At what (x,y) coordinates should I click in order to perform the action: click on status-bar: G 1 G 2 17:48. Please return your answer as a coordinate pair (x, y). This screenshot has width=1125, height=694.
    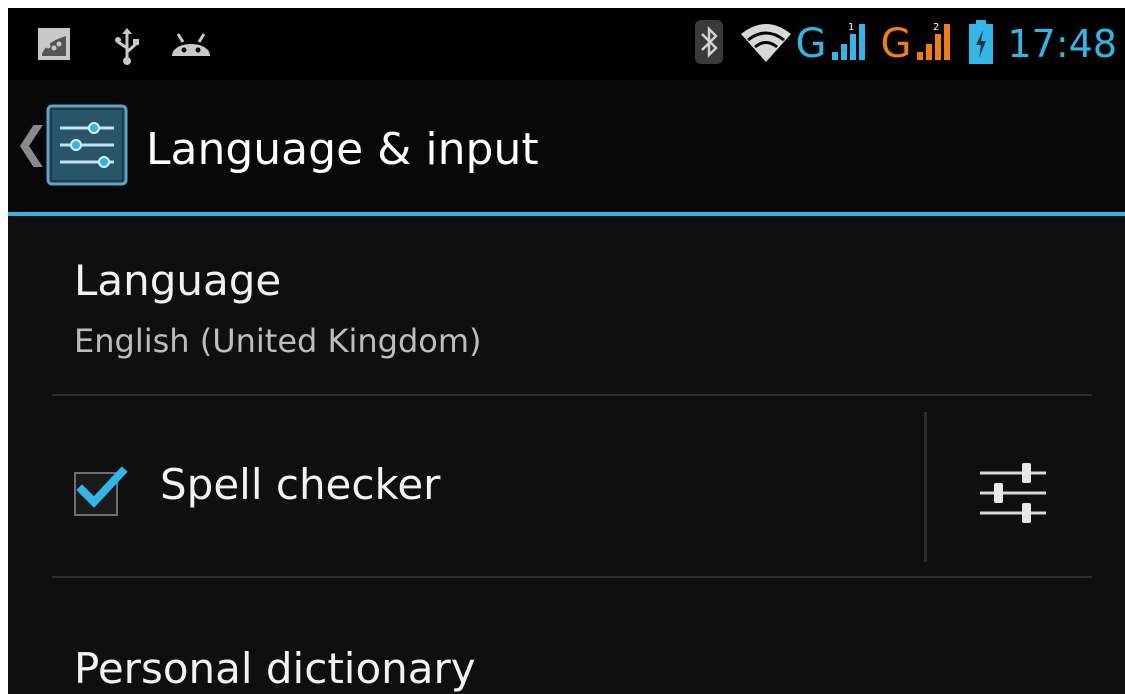
    Looking at the image, I should click on (566, 44).